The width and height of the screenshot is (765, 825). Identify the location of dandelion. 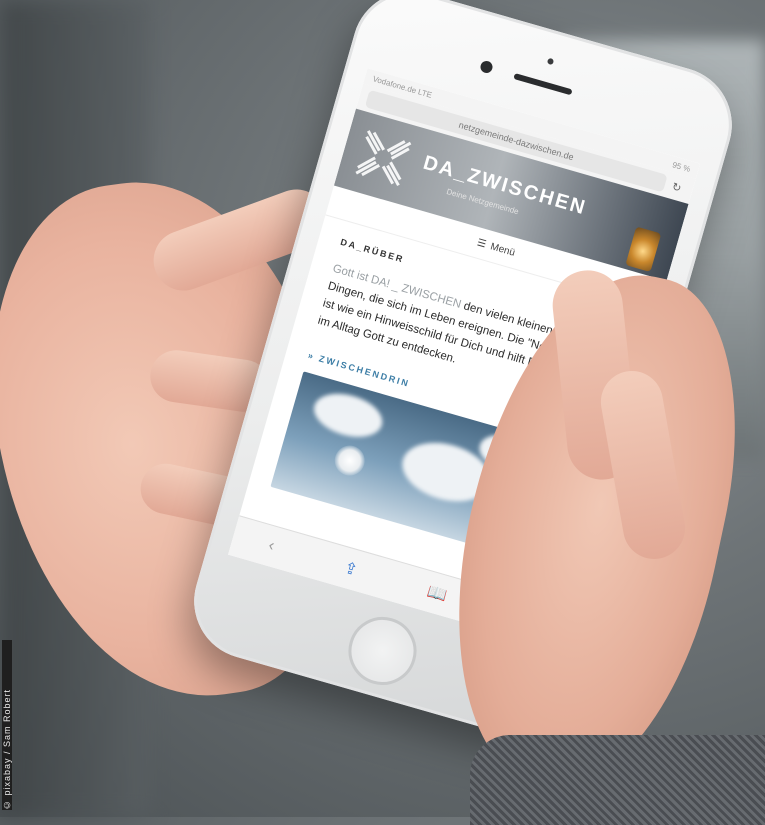
(350, 461).